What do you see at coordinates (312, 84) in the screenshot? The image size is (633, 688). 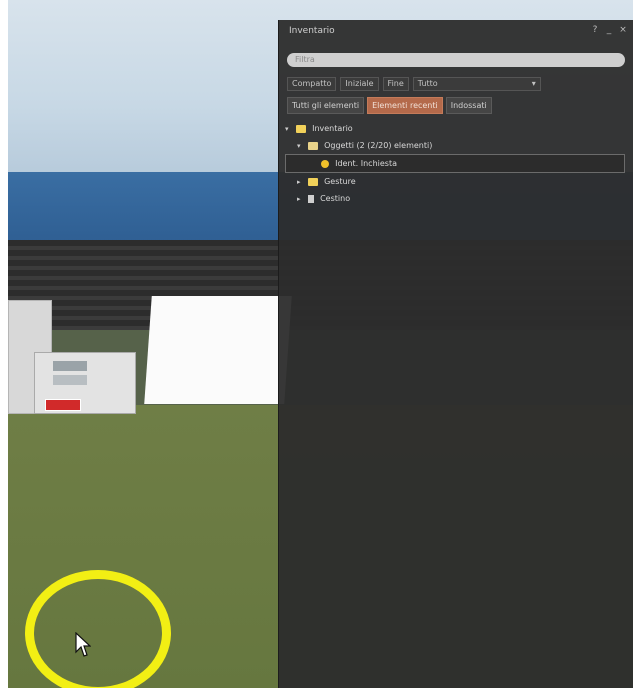 I see `compact-button: Compatto` at bounding box center [312, 84].